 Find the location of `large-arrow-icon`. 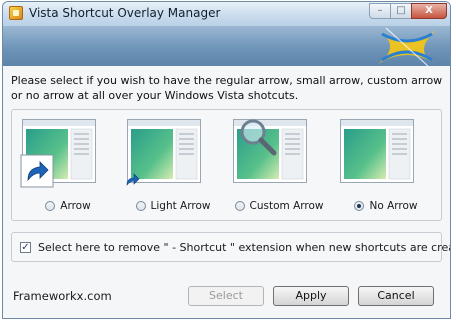

large-arrow-icon is located at coordinates (37, 171).